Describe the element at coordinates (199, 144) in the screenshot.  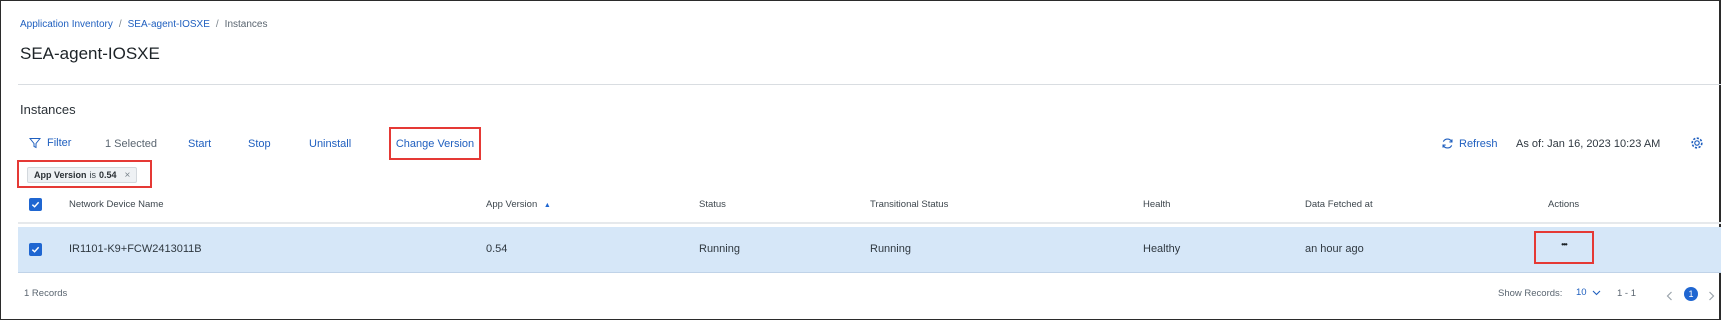
I see `start-button: Start` at that location.